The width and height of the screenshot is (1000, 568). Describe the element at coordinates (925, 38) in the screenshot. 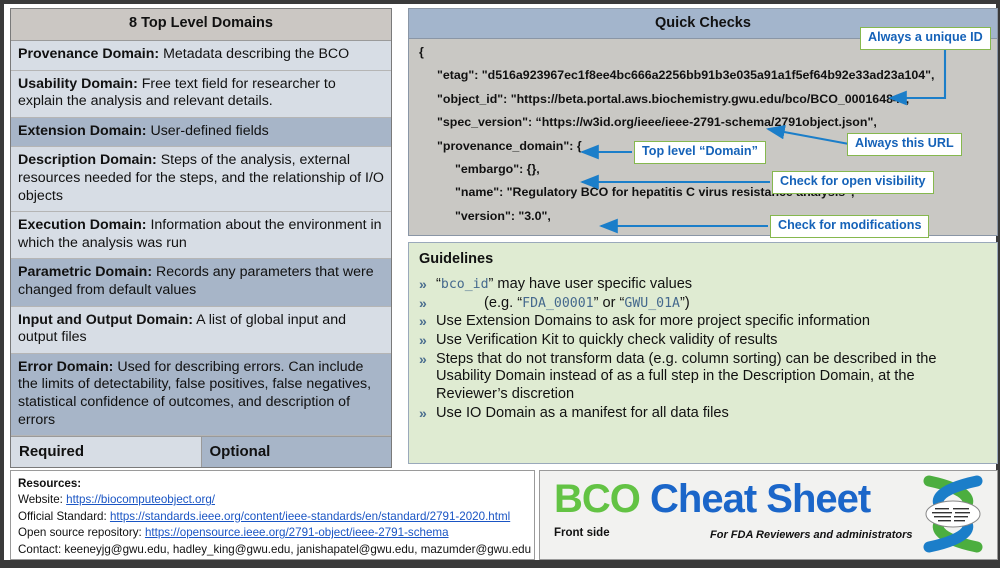

I see `callout-unique-id: Always a unique ID` at that location.